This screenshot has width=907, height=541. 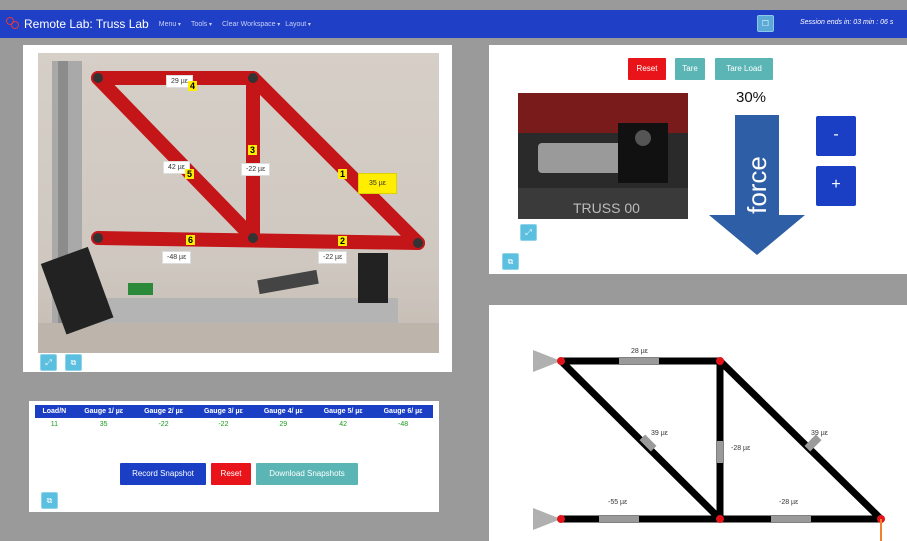 What do you see at coordinates (510, 261) in the screenshot?
I see `control-window-button: ⧉` at bounding box center [510, 261].